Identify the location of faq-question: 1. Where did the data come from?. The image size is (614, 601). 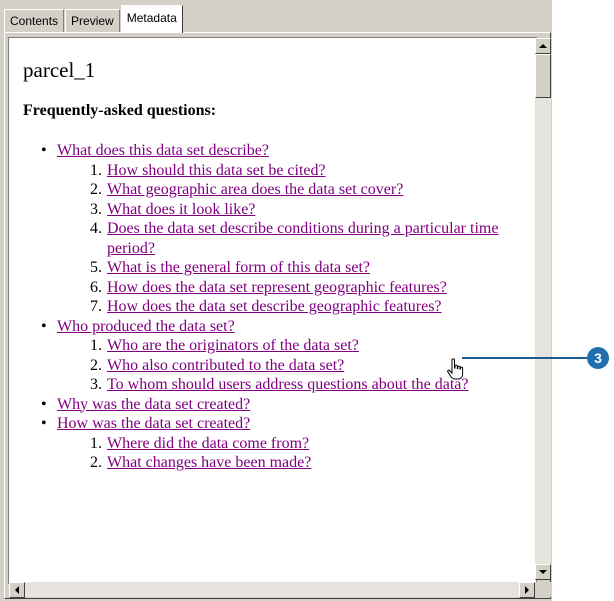
(295, 444).